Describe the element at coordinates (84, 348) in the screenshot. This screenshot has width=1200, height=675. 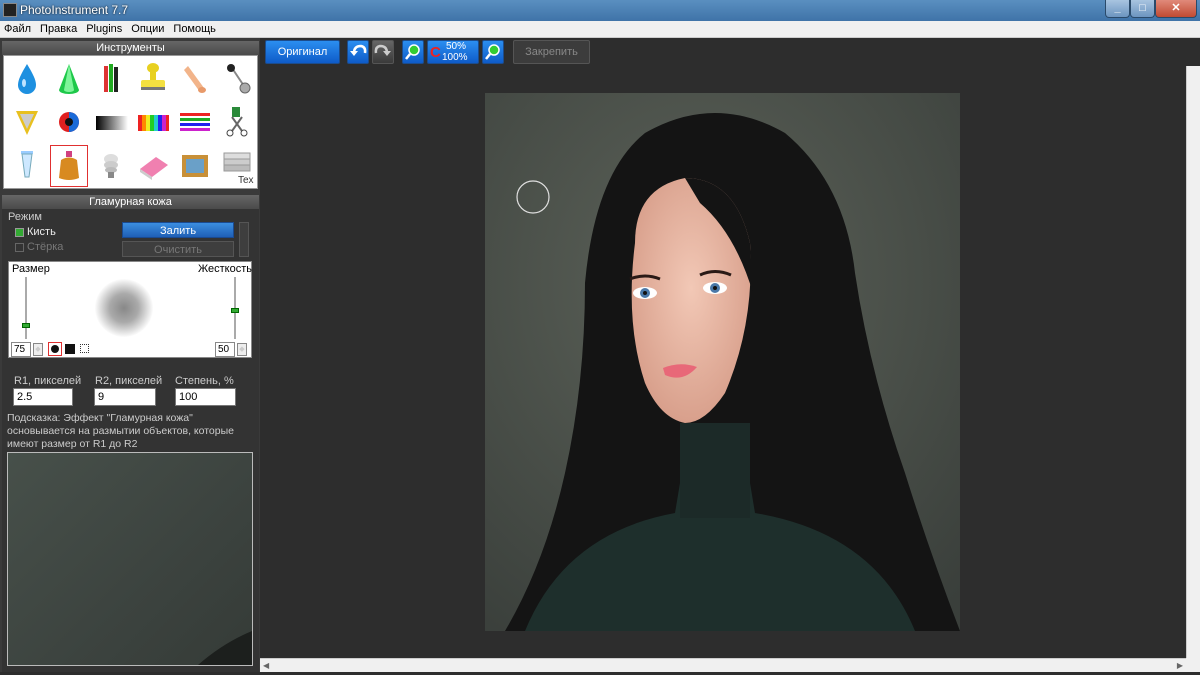
I see `selection-brush-button` at that location.